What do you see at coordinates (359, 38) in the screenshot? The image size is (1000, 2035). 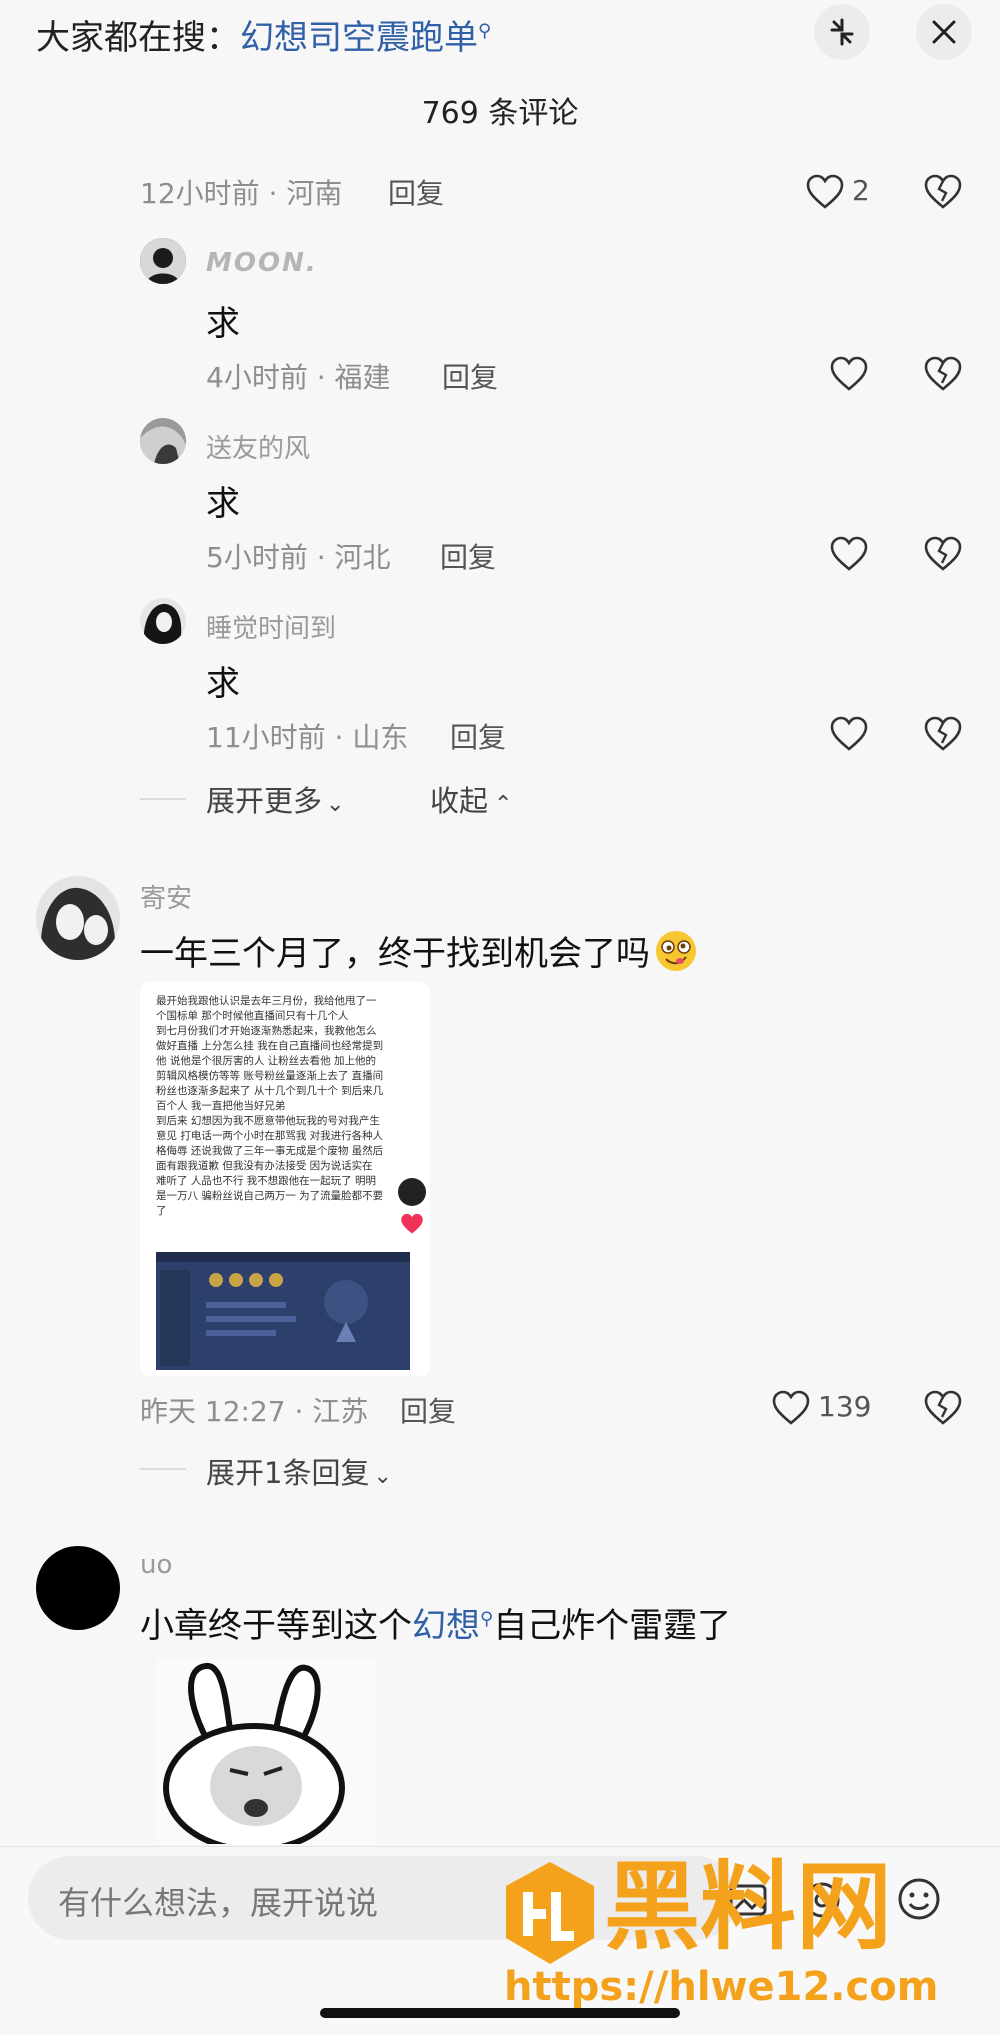 I see `trending-search-keyword: 幻想司空震跑单` at bounding box center [359, 38].